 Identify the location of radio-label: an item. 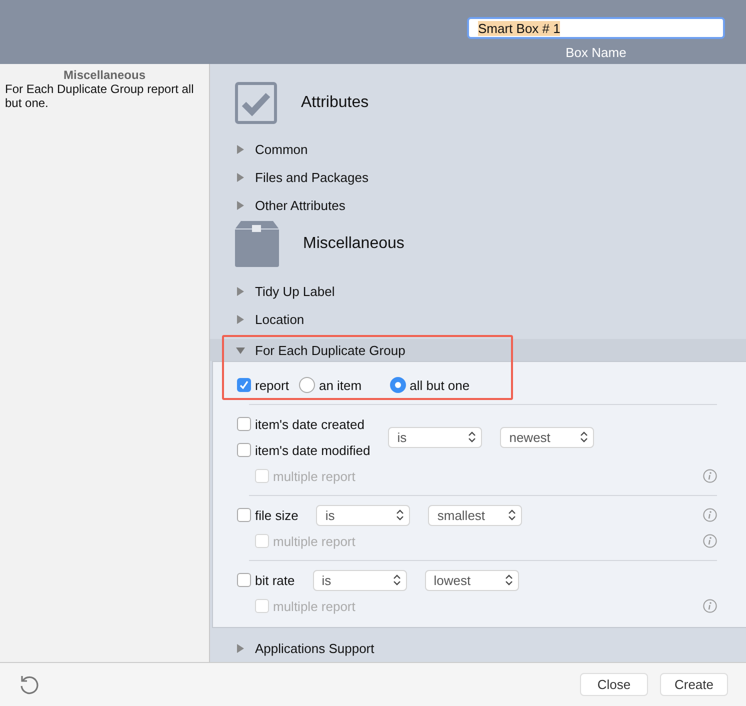
(340, 385).